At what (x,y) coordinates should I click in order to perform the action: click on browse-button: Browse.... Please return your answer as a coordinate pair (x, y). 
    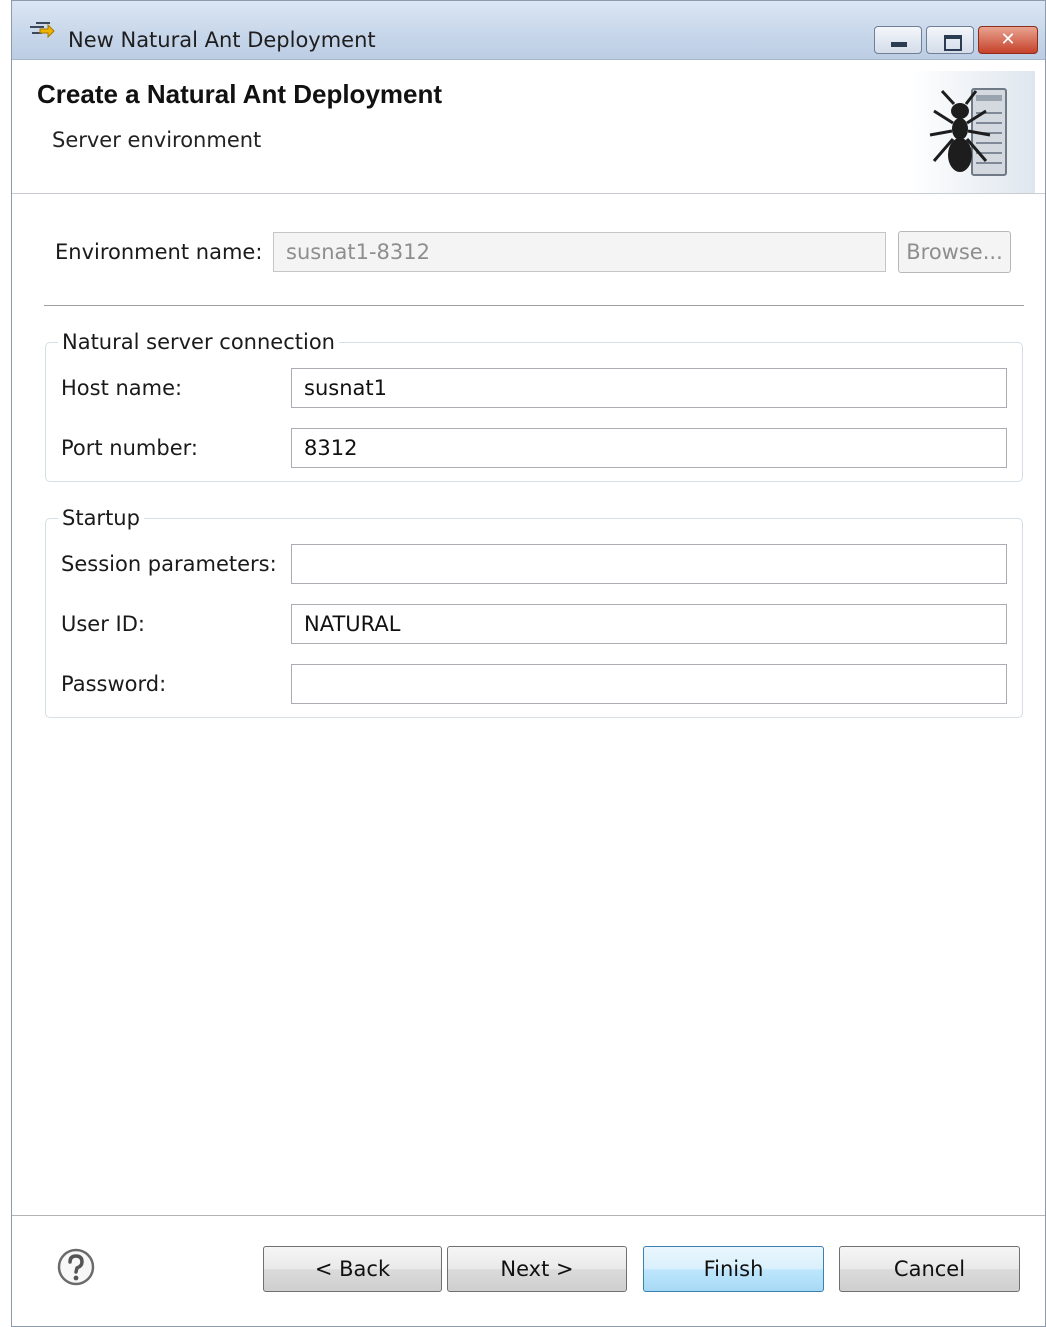
    Looking at the image, I should click on (954, 252).